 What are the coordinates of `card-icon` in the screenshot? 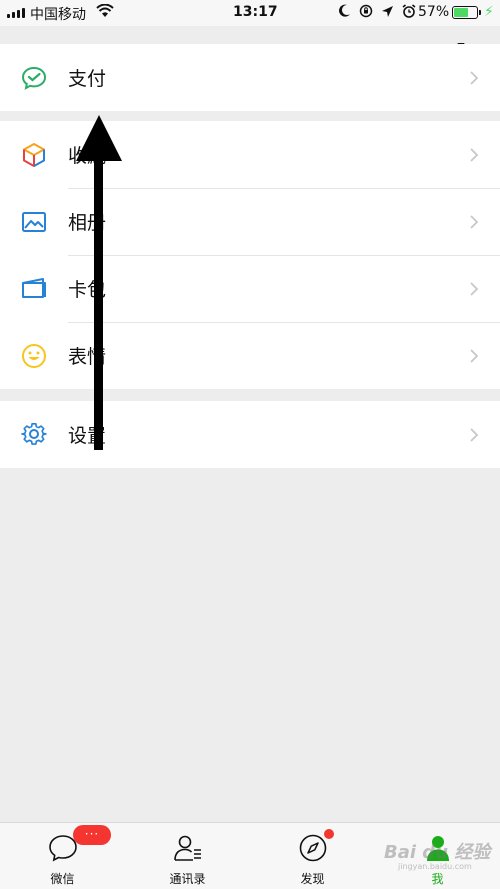 It's located at (34, 287).